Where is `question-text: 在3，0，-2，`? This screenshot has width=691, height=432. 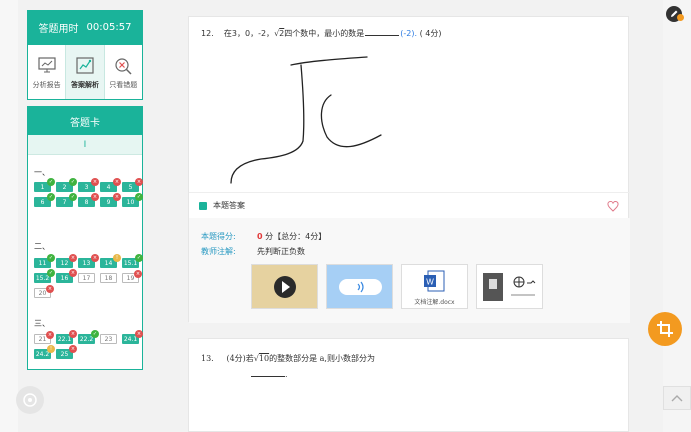 question-text: 在3，0，-2， is located at coordinates (249, 33).